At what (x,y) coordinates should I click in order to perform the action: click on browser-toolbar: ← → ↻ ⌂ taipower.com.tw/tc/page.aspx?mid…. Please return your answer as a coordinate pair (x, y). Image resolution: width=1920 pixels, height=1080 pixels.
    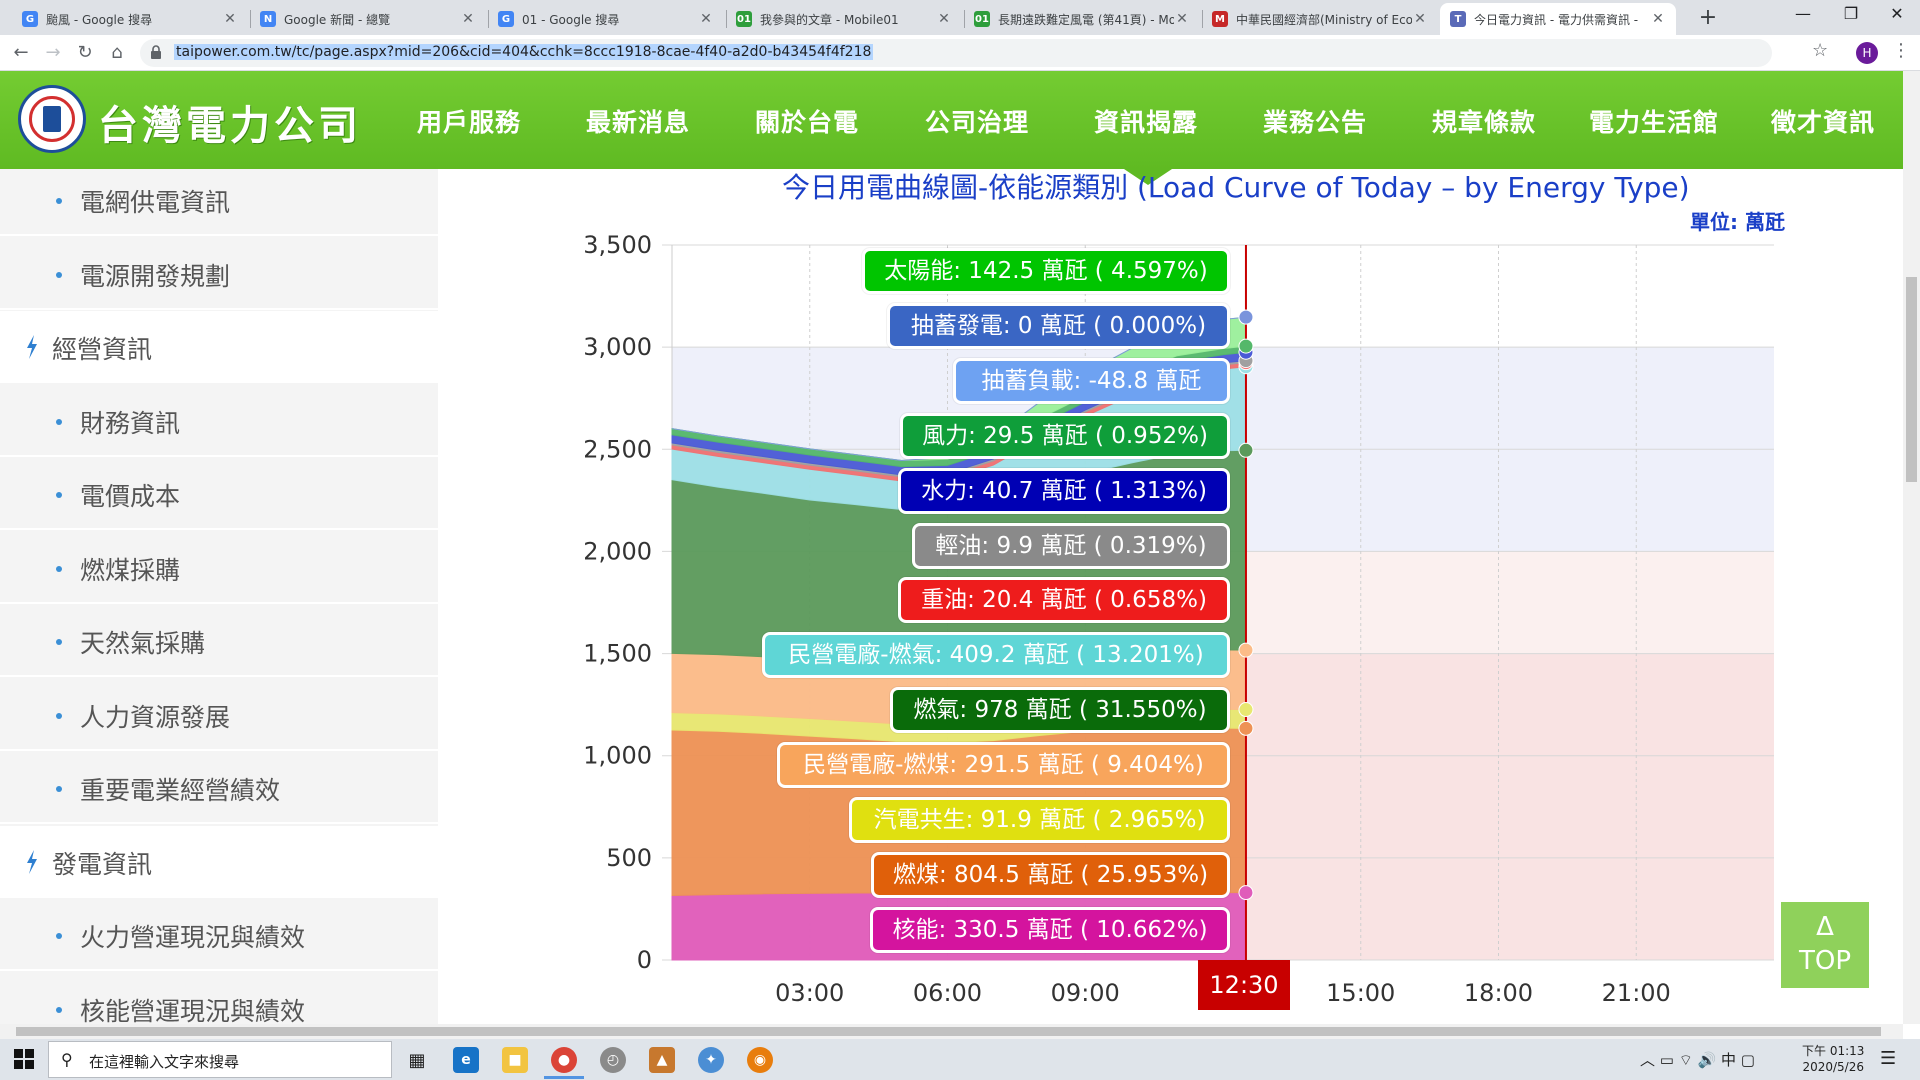
    Looking at the image, I should click on (960, 53).